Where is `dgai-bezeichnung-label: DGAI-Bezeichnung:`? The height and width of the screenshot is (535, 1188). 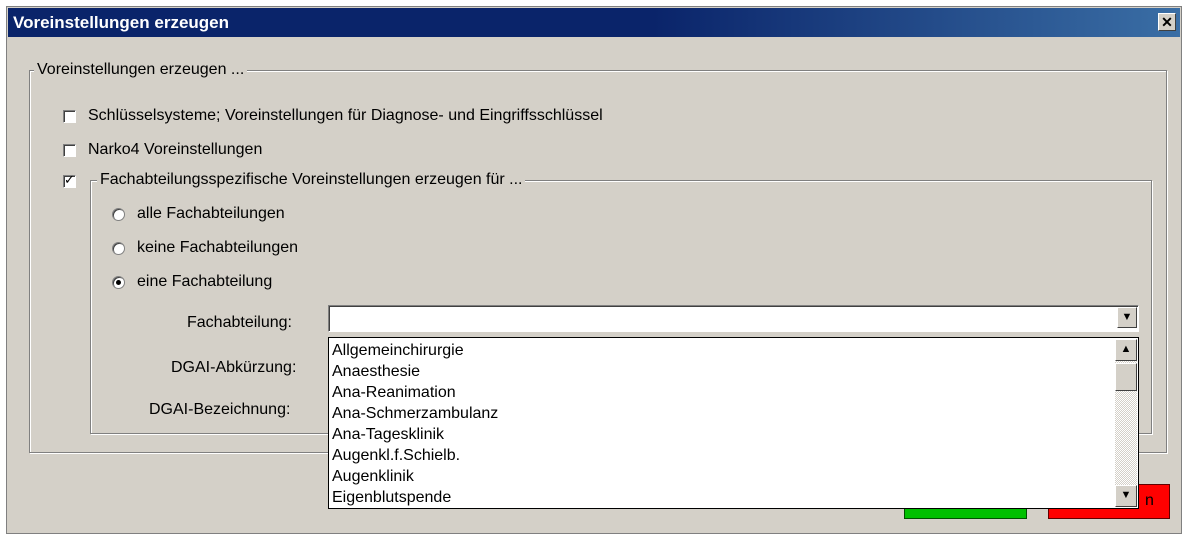
dgai-bezeichnung-label: DGAI-Bezeichnung: is located at coordinates (220, 409).